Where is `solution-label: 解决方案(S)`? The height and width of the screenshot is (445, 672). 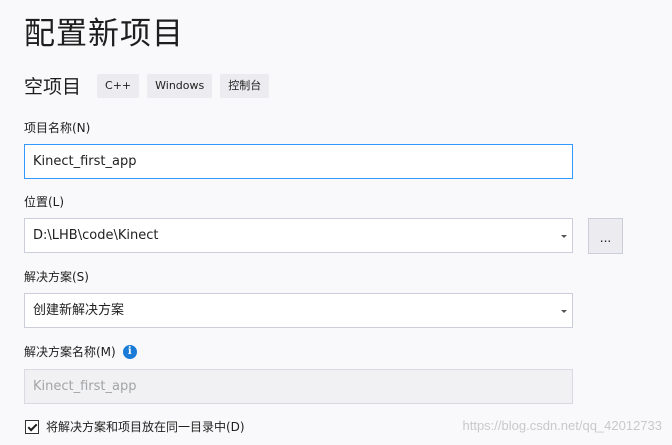
solution-label: 解决方案(S) is located at coordinates (56, 277).